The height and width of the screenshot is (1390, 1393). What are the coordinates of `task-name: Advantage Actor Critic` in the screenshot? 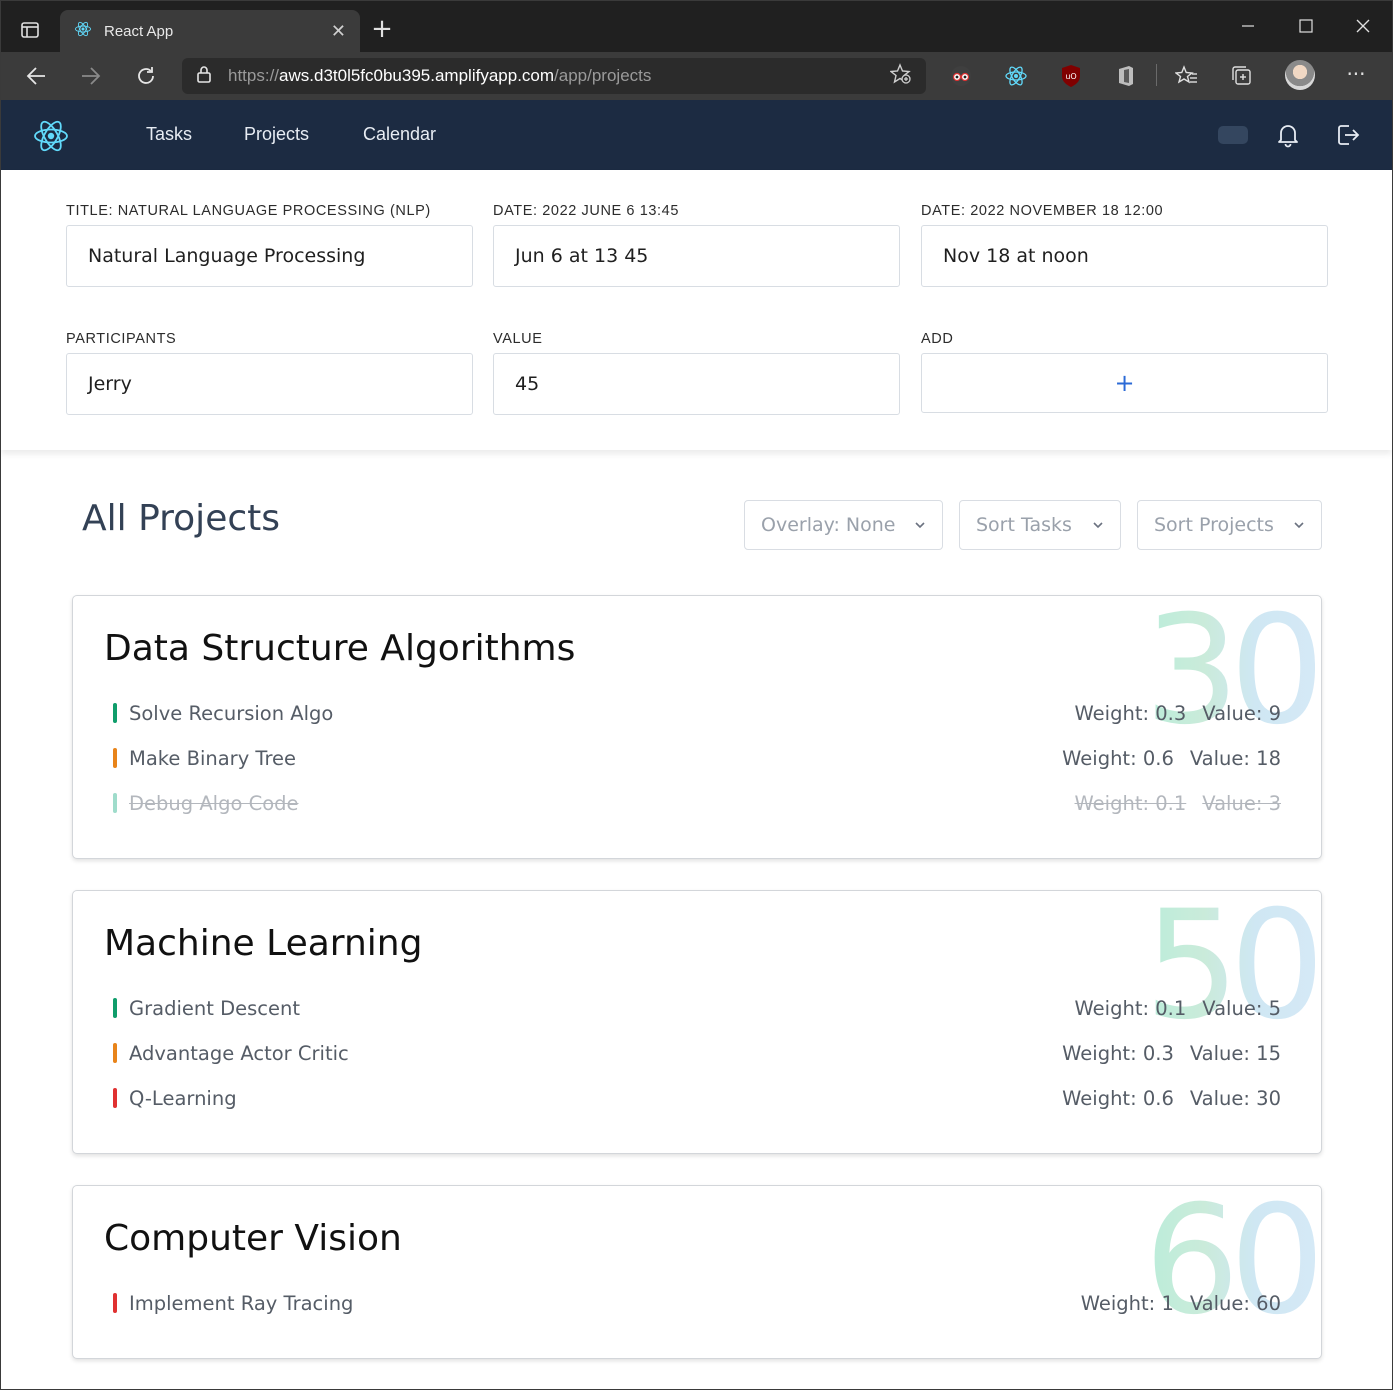 It's located at (239, 1053).